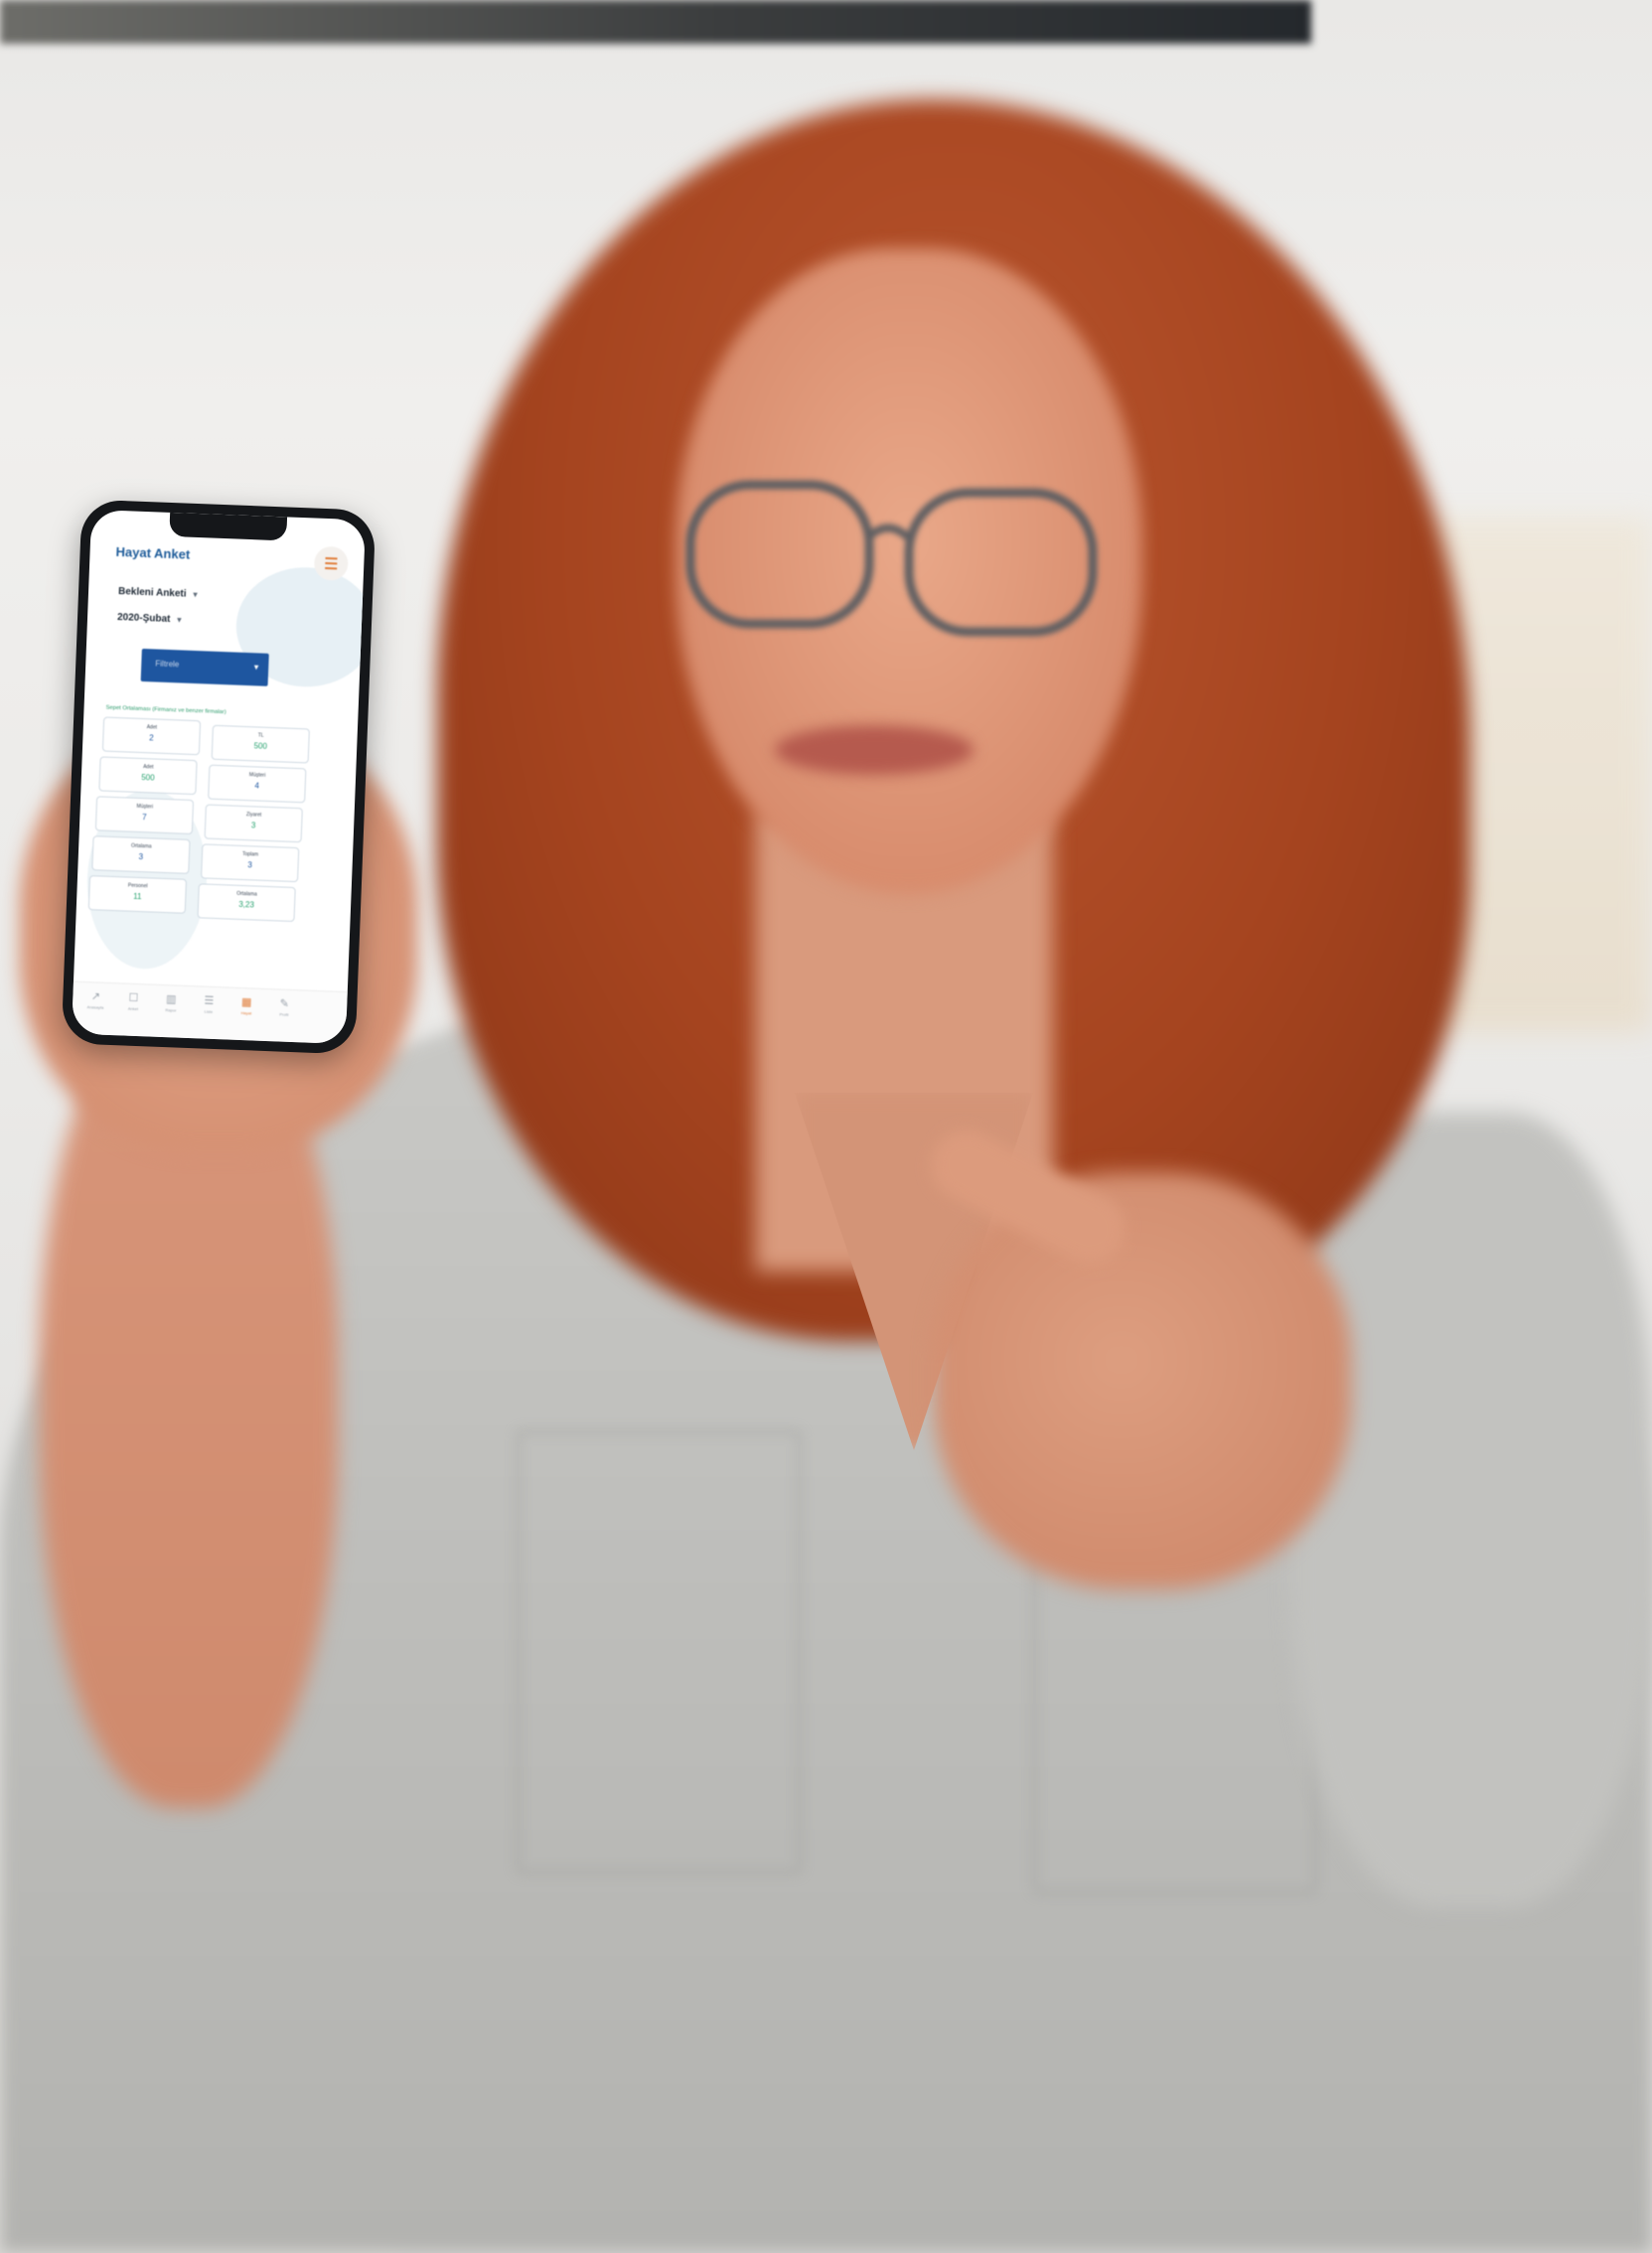 The height and width of the screenshot is (2253, 1652). I want to click on phone-notch, so click(228, 526).